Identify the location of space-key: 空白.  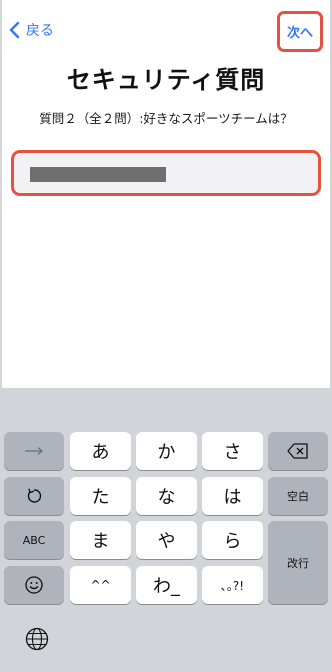
(298, 496).